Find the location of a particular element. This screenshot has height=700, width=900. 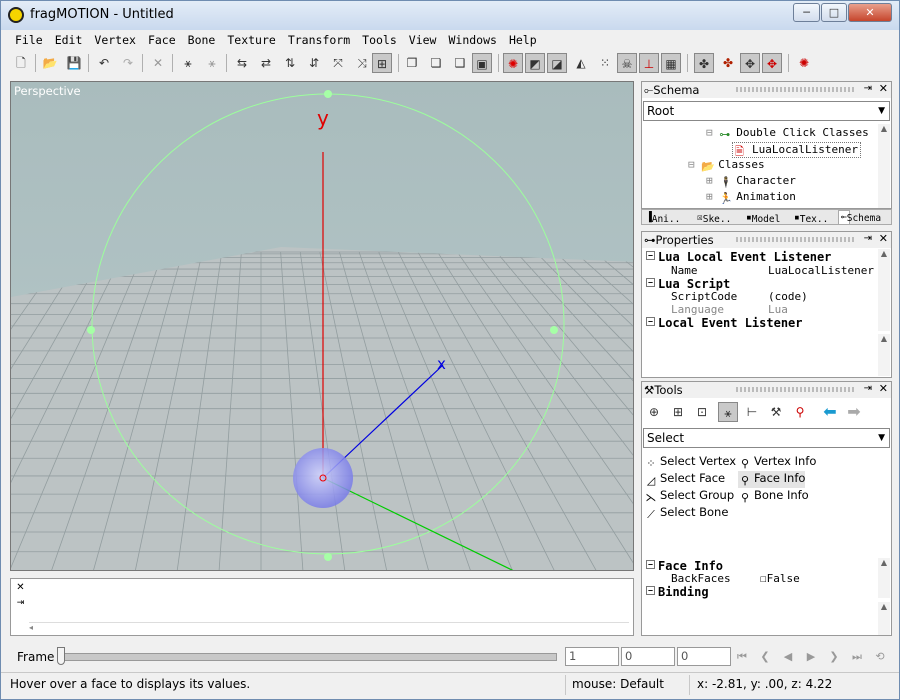

tool-desc-scrollbar: ▲ is located at coordinates (884, 618).